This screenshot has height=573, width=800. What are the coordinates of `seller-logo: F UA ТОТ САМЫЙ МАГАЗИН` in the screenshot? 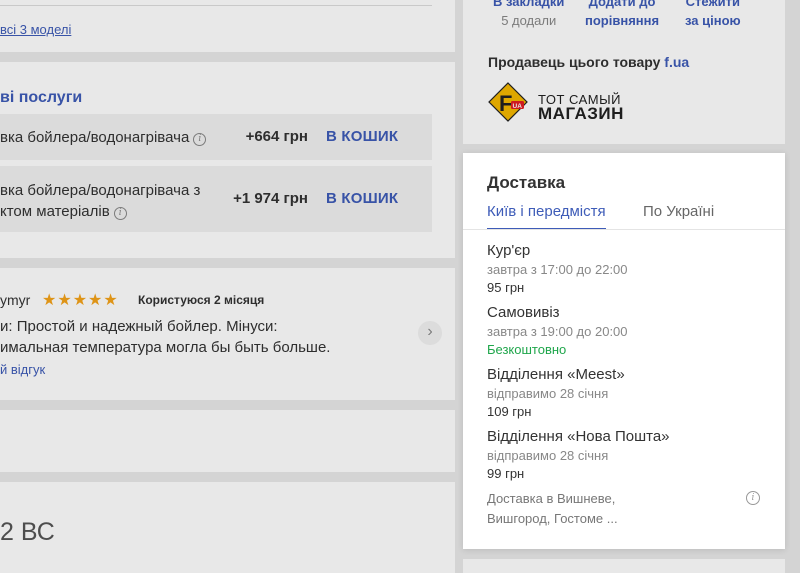 It's located at (558, 103).